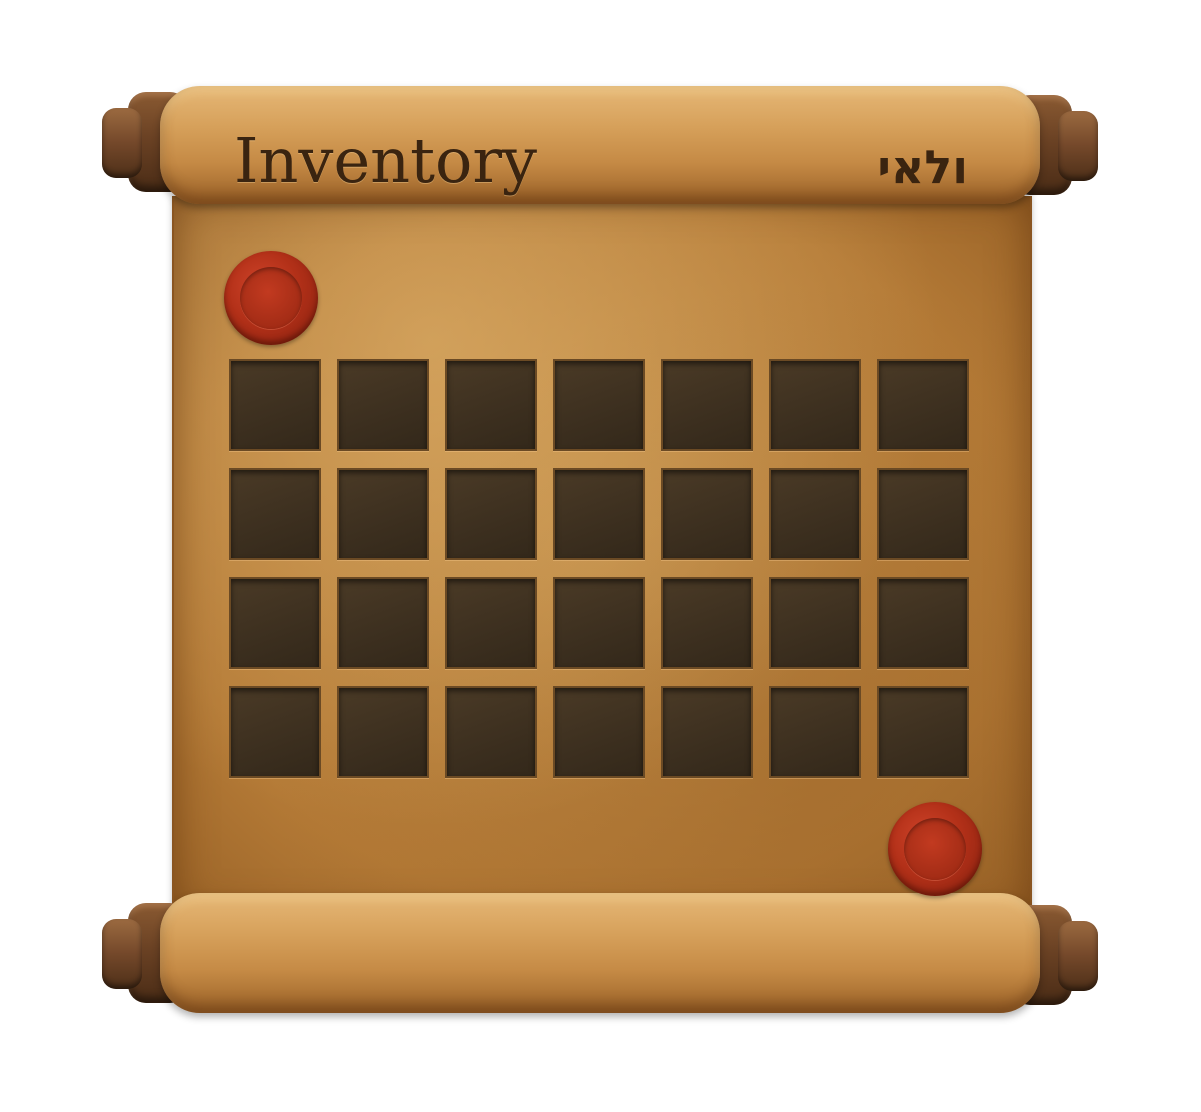 The image size is (1201, 1112). Describe the element at coordinates (922, 167) in the screenshot. I see `hebrew-label: ולאי` at that location.